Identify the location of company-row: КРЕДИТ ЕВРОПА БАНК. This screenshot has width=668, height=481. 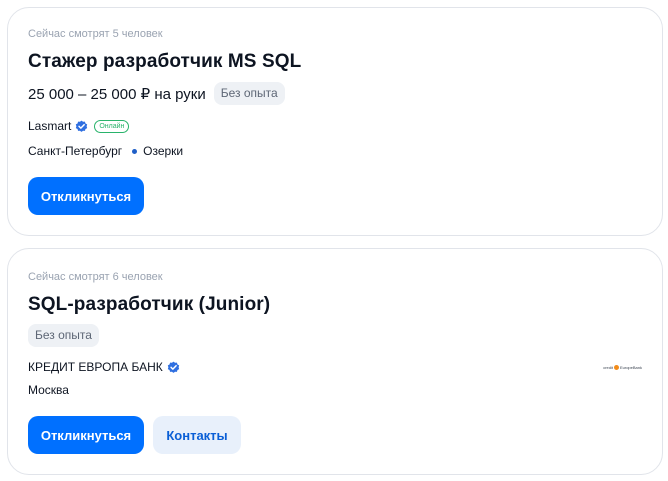
(104, 367).